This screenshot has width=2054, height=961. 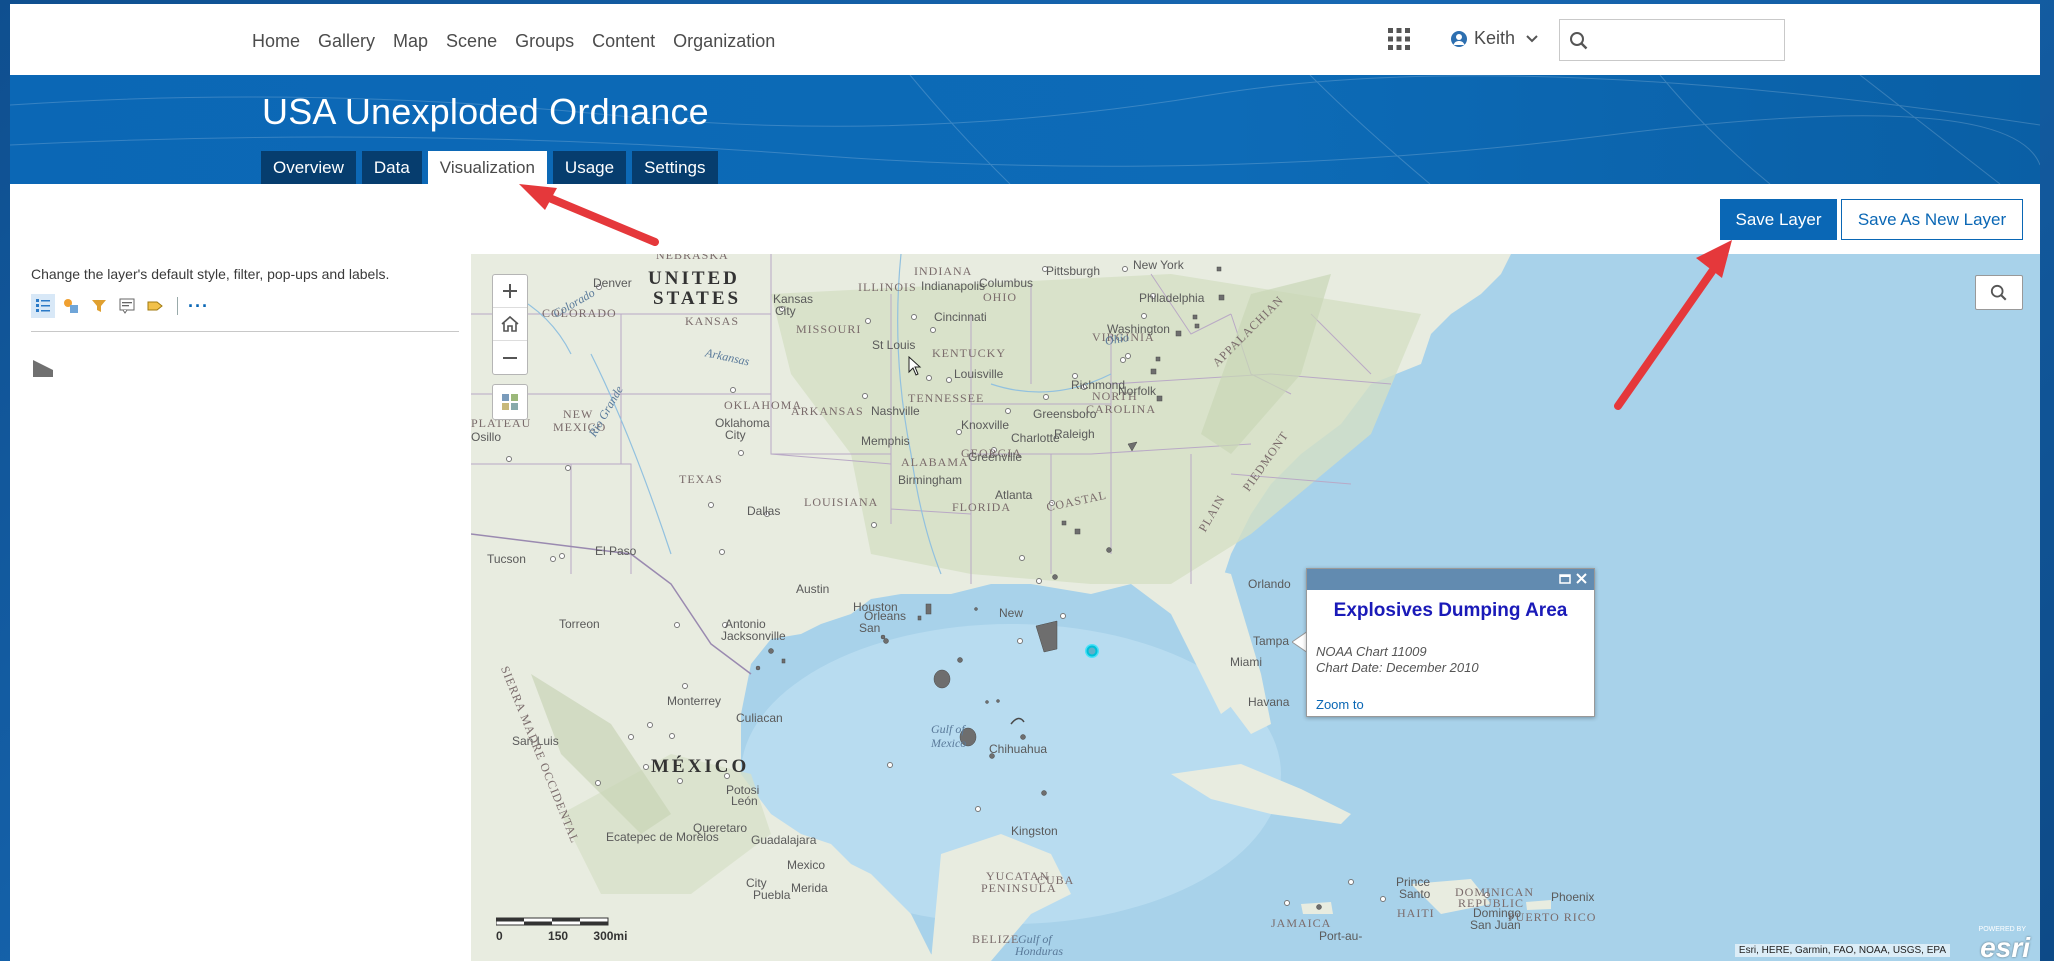 I want to click on nav-groups: Groups, so click(x=544, y=41).